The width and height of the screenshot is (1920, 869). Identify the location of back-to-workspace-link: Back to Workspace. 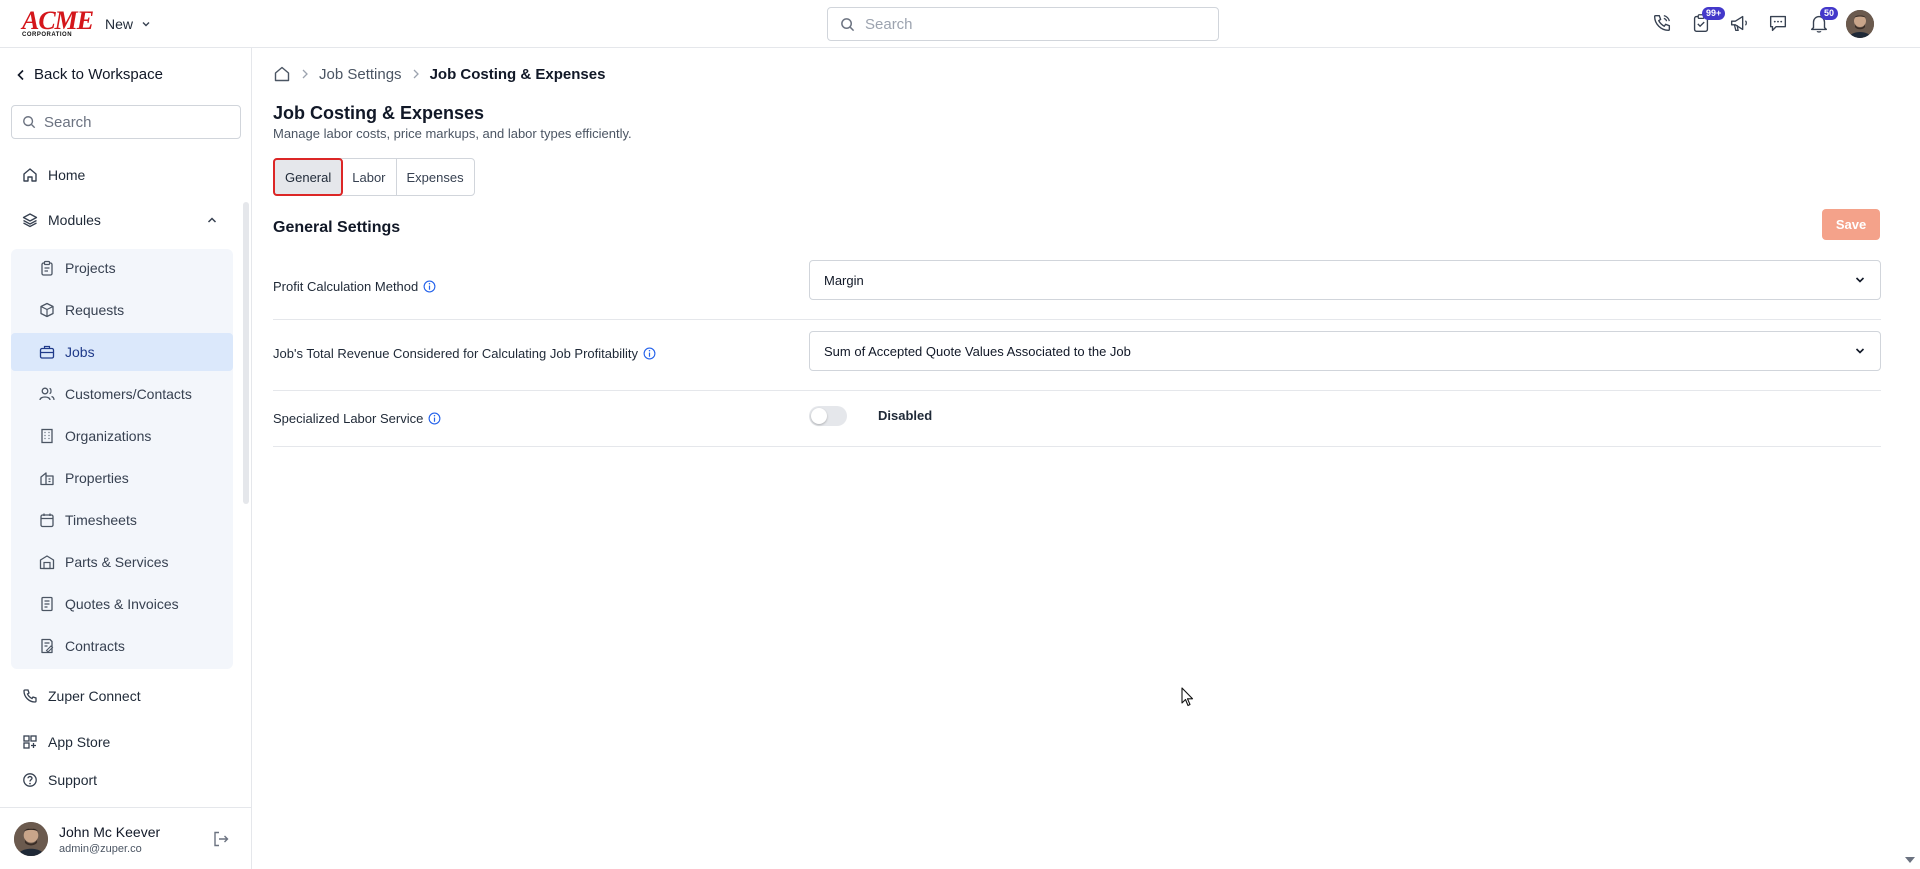
(89, 74).